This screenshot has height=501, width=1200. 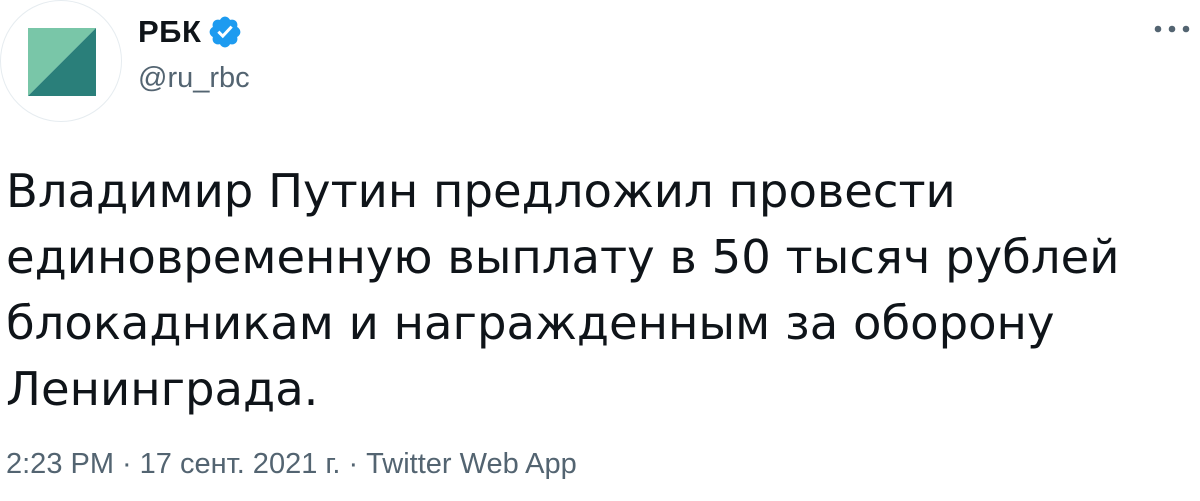 I want to click on tweet-metadata: 2:23 PM · 17 сент. 2021 г. · Twitter Web App, so click(x=291, y=464).